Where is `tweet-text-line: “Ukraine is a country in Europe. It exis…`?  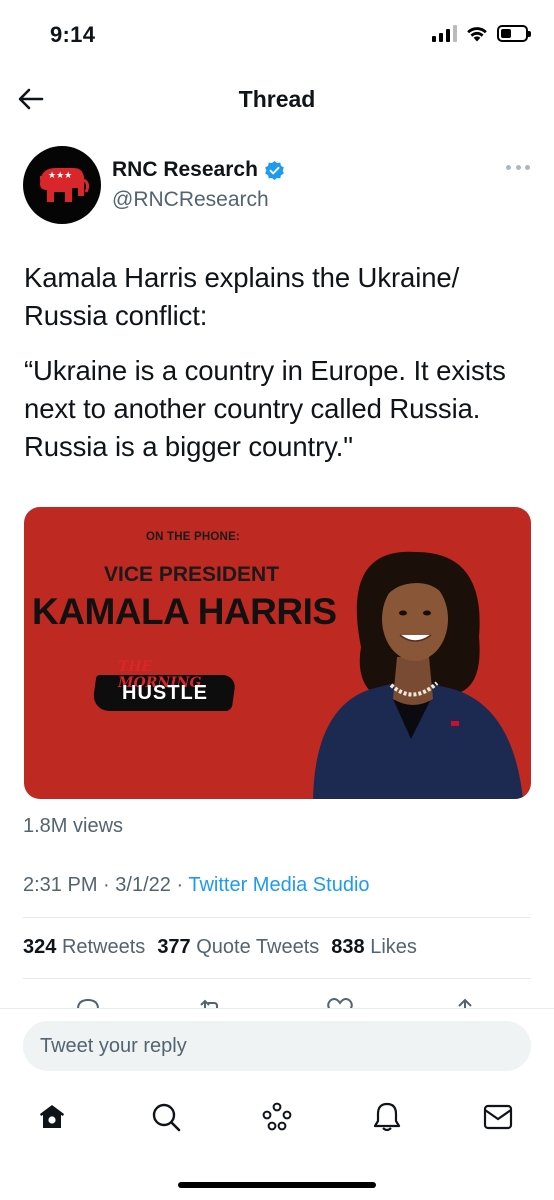 tweet-text-line: “Ukraine is a country in Europe. It exis… is located at coordinates (265, 408).